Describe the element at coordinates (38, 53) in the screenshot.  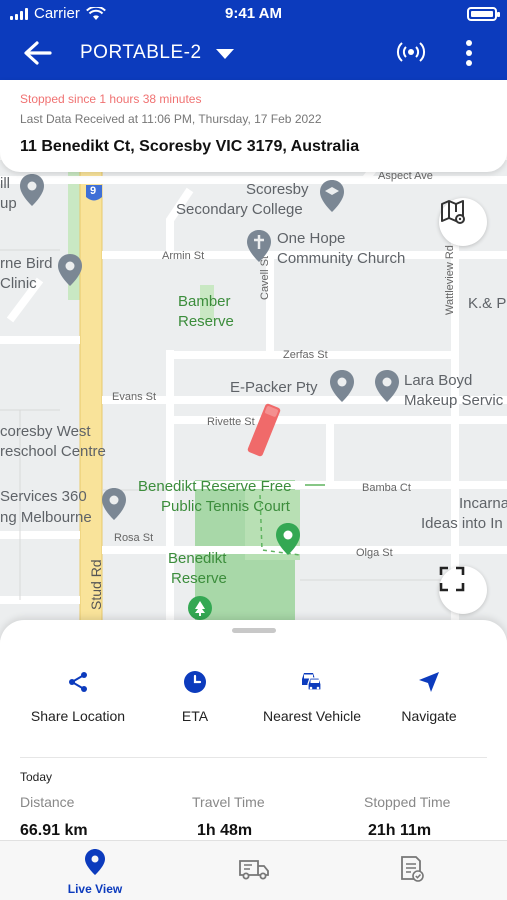
I see `back-arrow-icon` at that location.